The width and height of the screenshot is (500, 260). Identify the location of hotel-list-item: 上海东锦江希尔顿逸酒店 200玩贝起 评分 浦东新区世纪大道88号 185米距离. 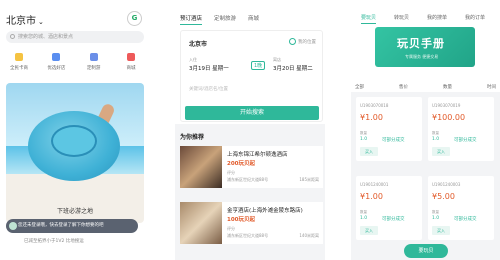
(251, 167).